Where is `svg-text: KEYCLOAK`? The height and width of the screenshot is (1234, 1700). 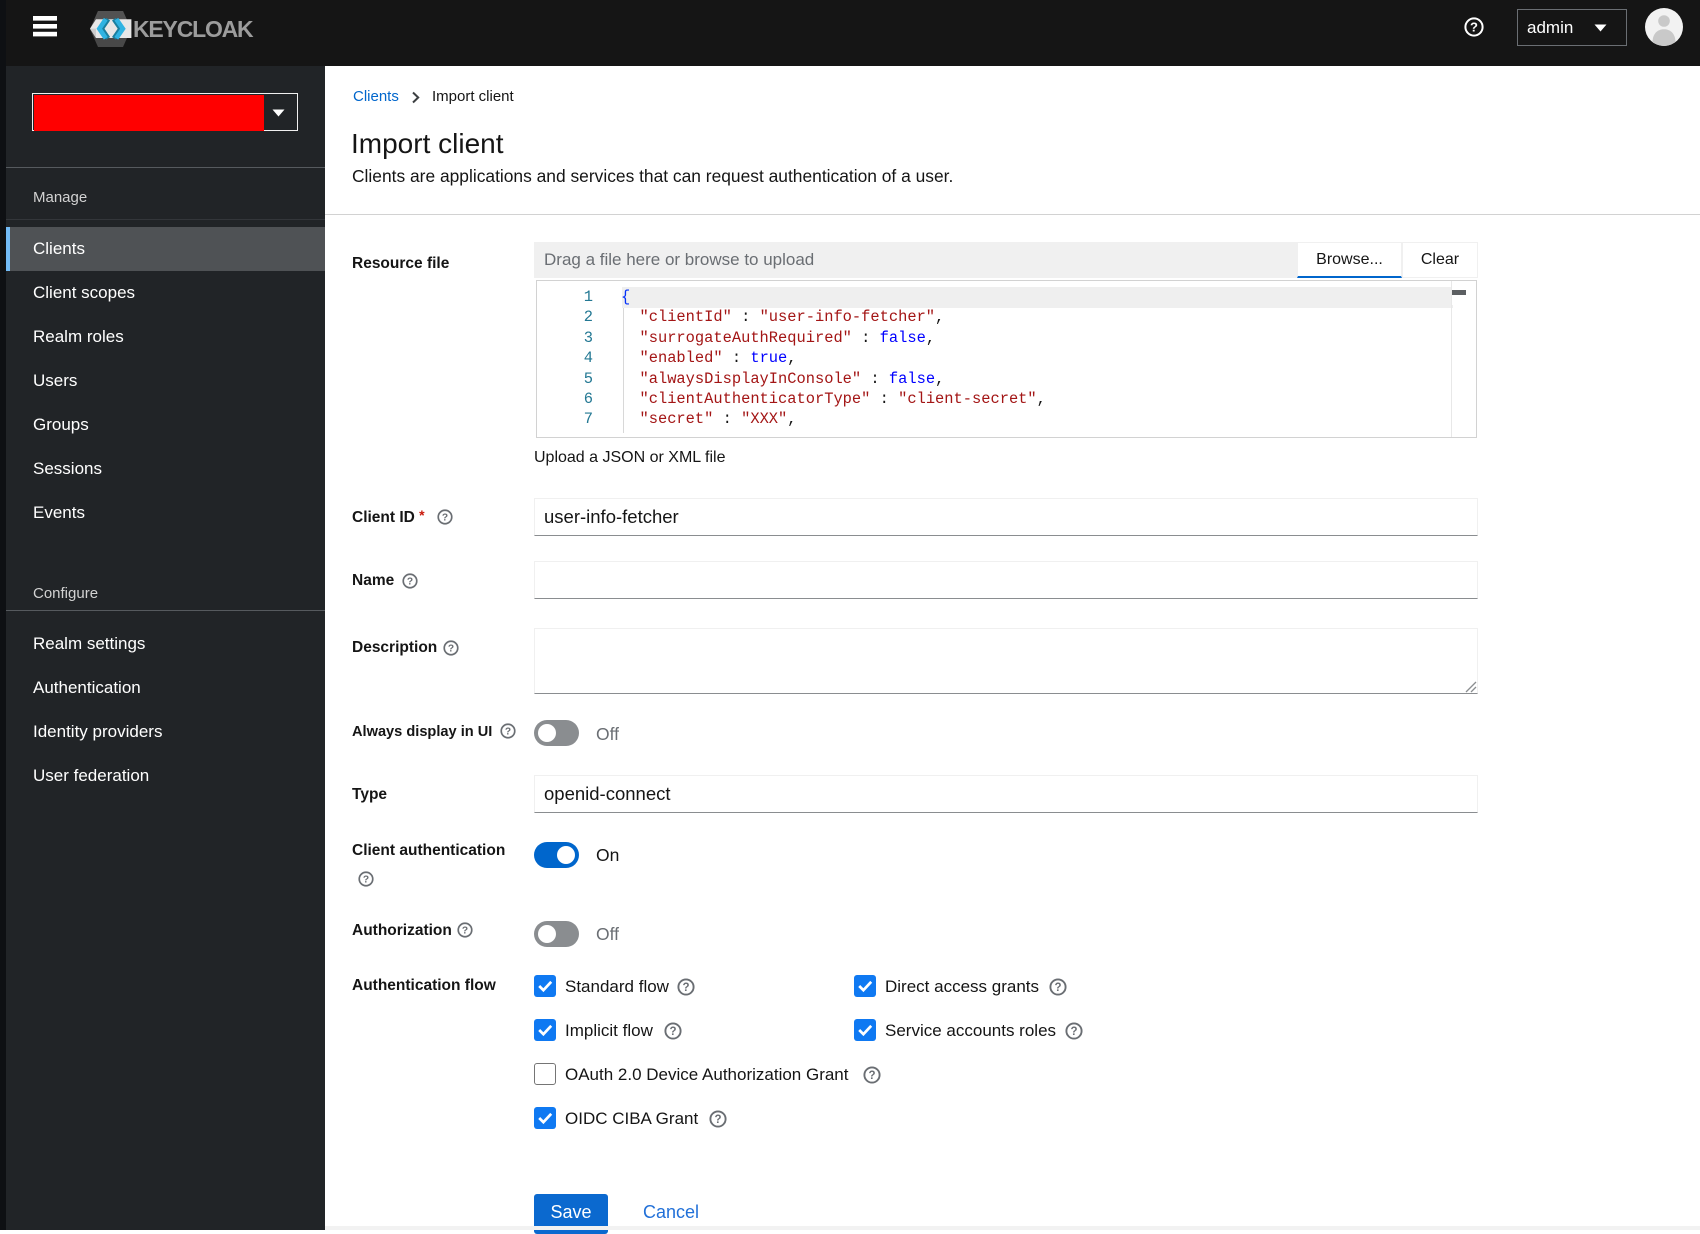
svg-text: KEYCLOAK is located at coordinates (193, 29).